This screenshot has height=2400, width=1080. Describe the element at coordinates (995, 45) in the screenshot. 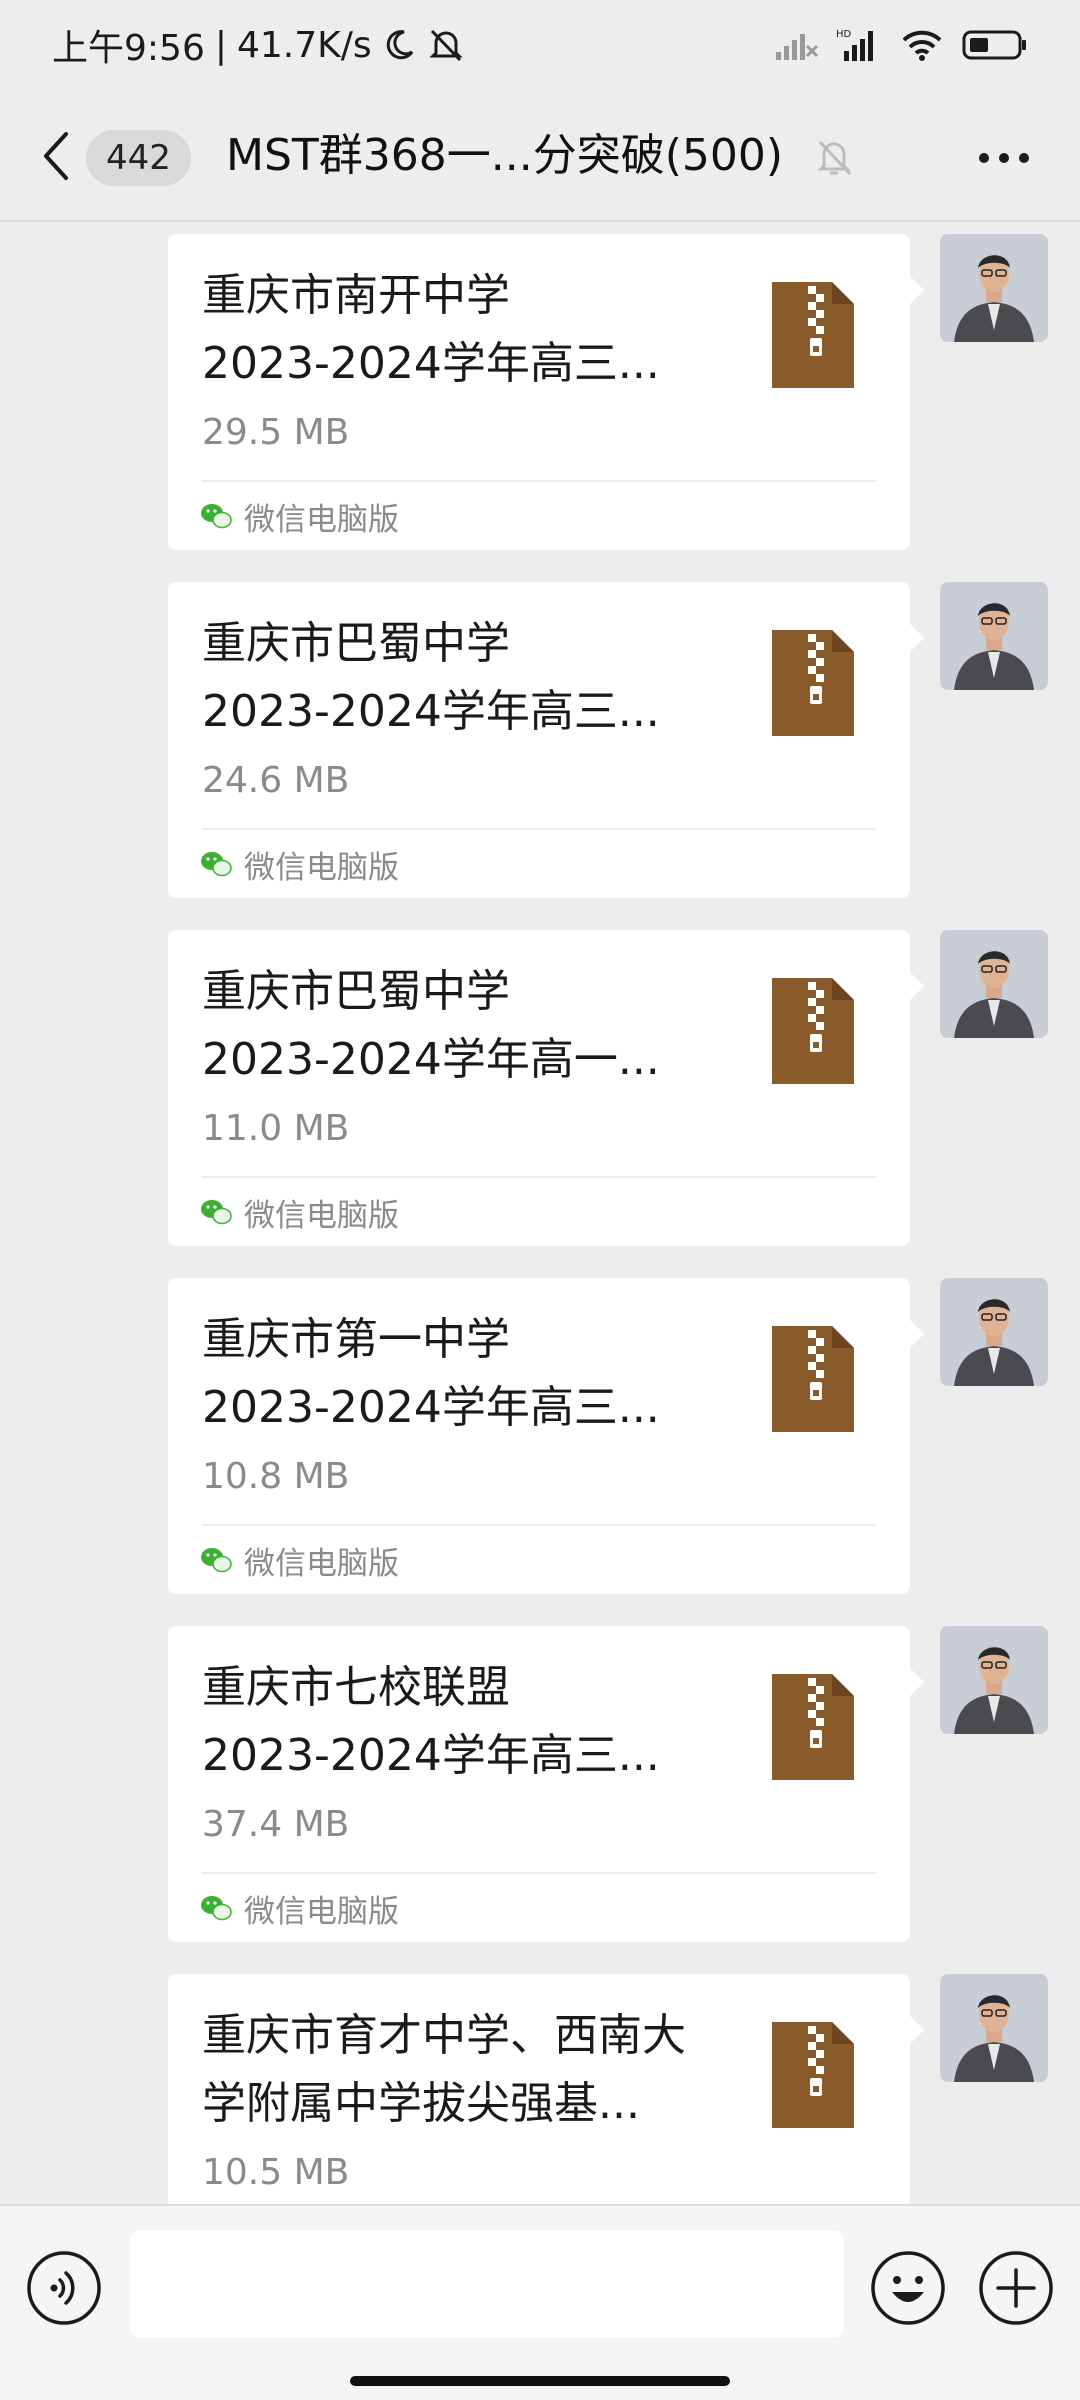

I see `battery-icon` at that location.